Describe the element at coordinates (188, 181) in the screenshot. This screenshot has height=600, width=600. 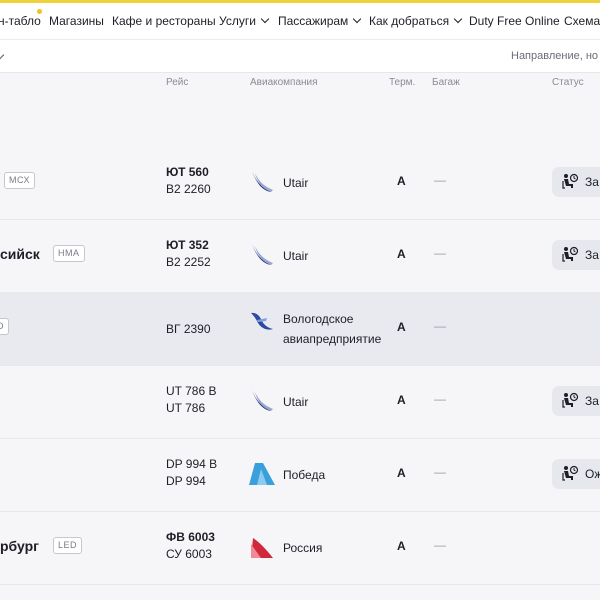
I see `flight-numbers: ЮТ 560 В2 2260` at that location.